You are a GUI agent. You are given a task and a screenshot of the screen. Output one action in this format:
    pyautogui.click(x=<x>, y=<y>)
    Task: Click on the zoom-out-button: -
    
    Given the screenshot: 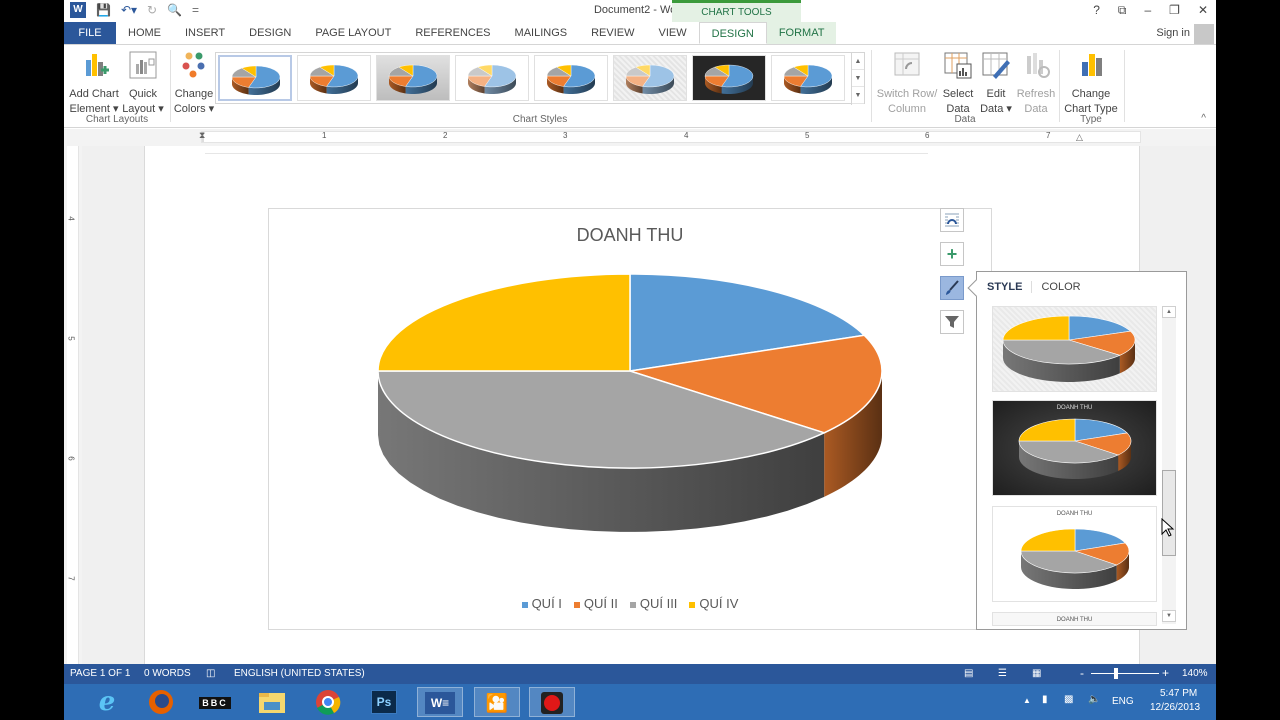 What is the action you would take?
    pyautogui.click(x=1082, y=673)
    